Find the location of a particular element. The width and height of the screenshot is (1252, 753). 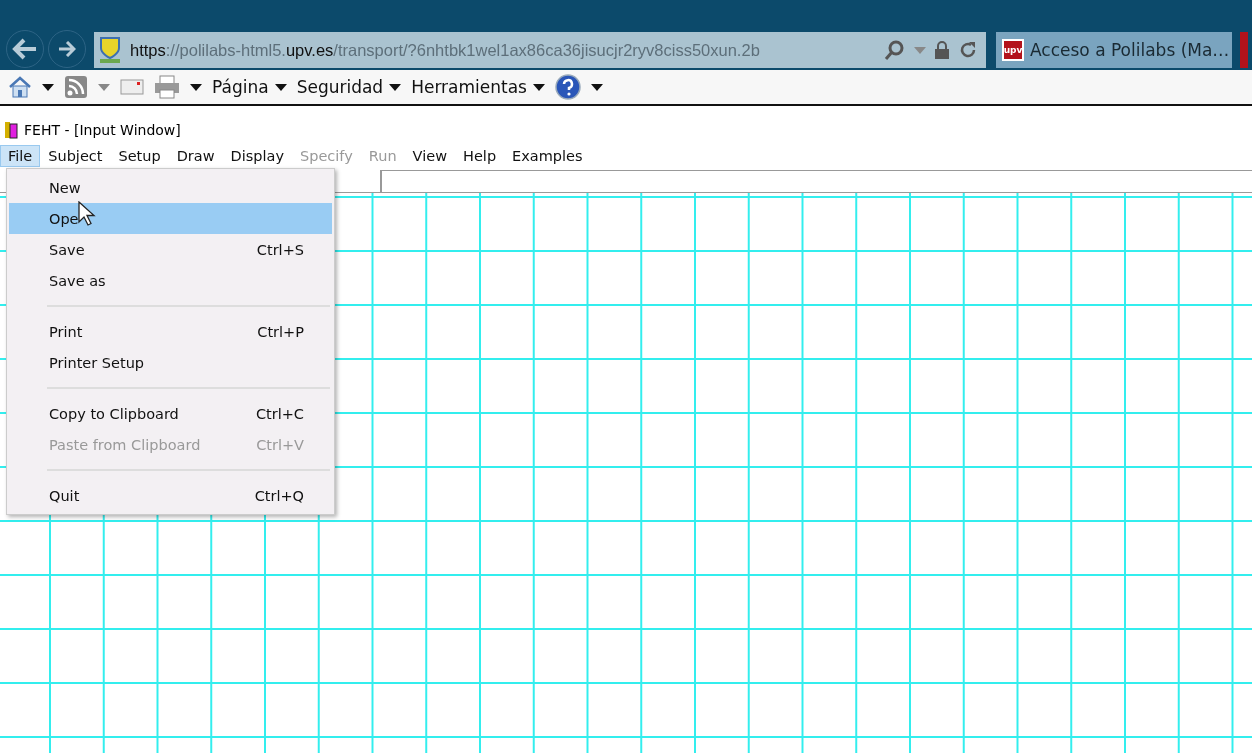

shield-icon is located at coordinates (110, 50).